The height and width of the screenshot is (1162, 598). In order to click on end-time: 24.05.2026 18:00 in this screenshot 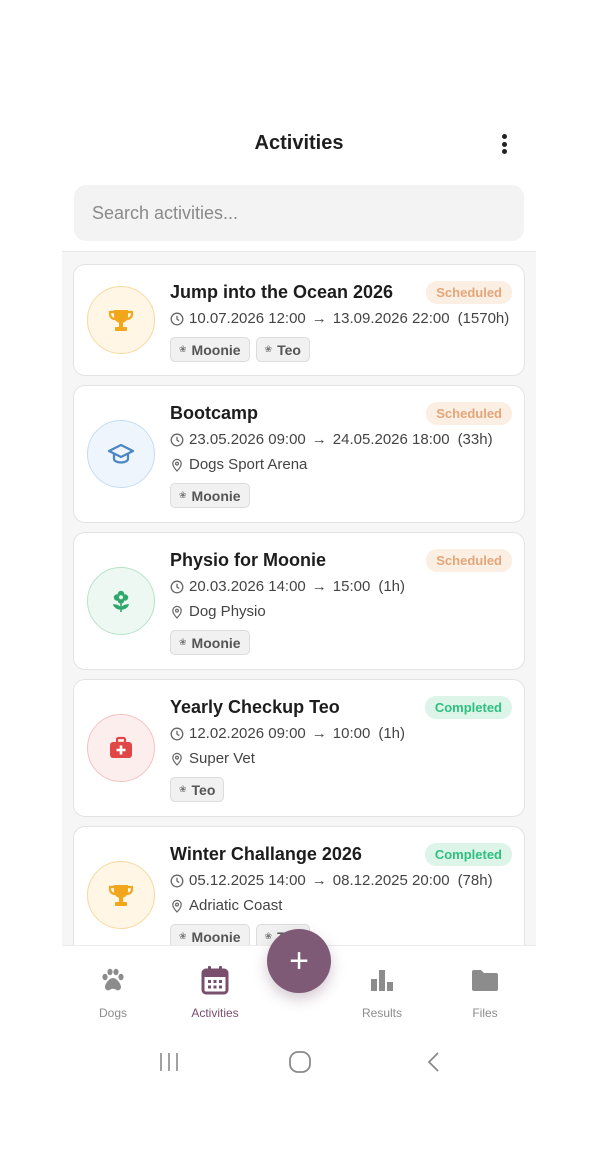, I will do `click(391, 439)`.